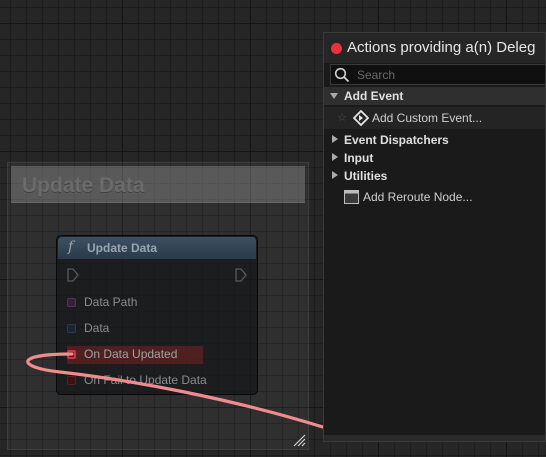 The width and height of the screenshot is (546, 457). Describe the element at coordinates (241, 275) in the screenshot. I see `exec-output-pin-icon` at that location.